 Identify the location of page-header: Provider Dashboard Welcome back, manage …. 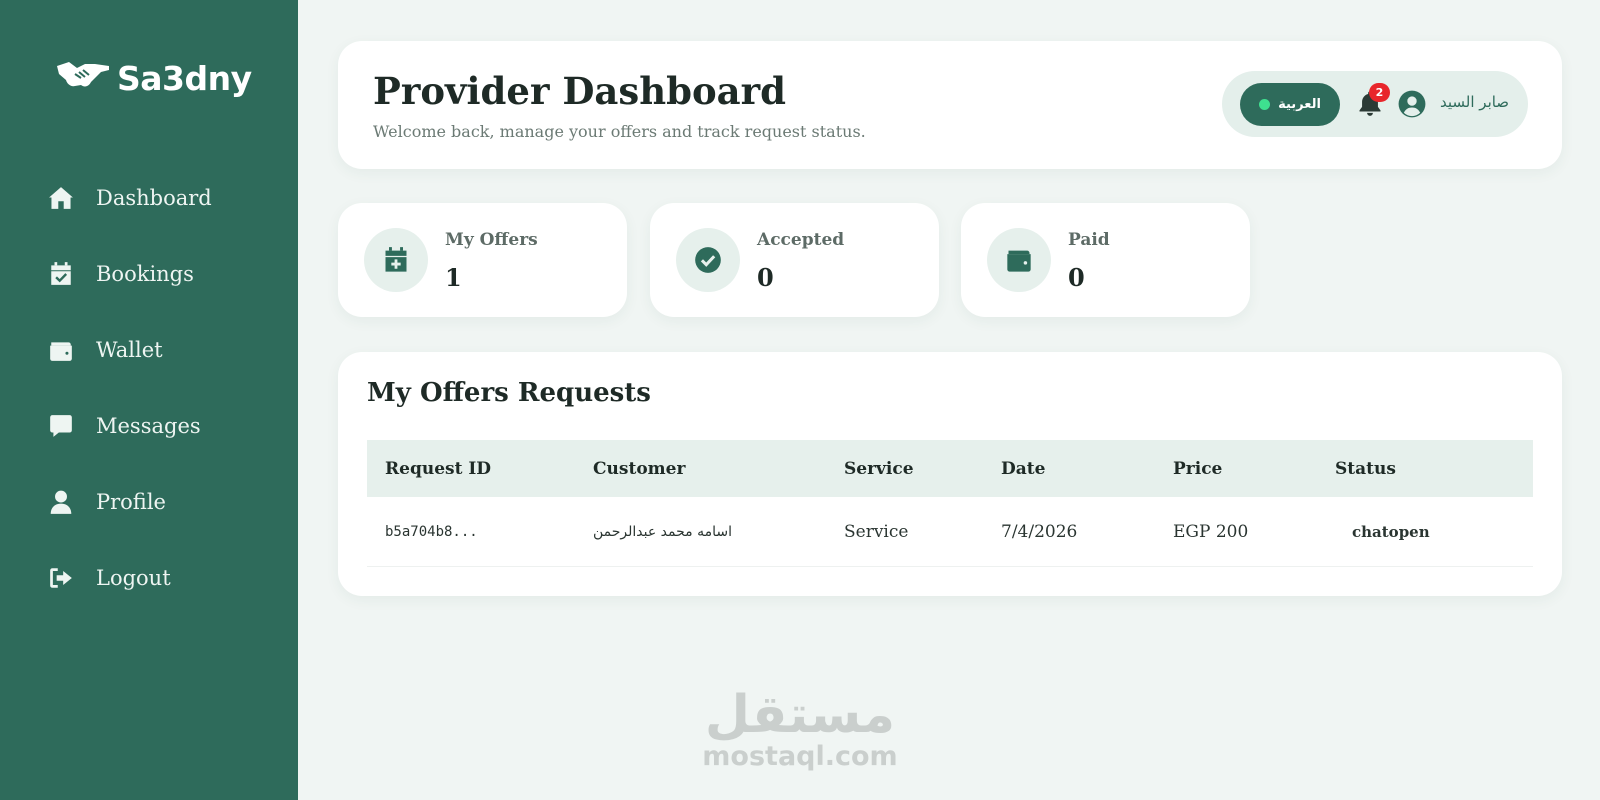
(950, 105).